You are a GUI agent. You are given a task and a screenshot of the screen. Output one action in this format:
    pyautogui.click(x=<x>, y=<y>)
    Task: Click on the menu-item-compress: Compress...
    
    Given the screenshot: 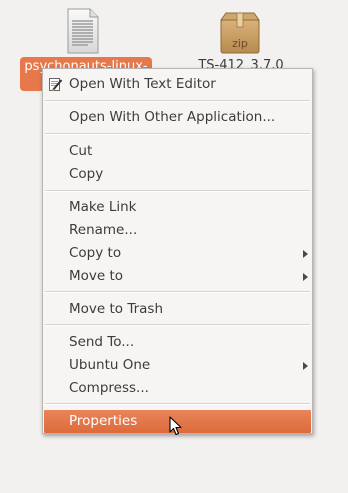 What is the action you would take?
    pyautogui.click(x=177, y=388)
    